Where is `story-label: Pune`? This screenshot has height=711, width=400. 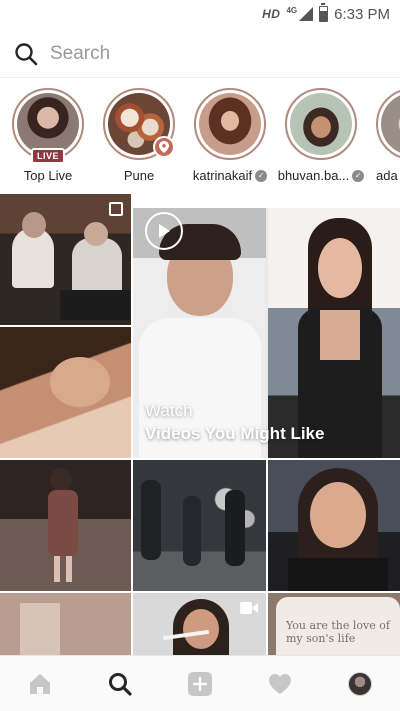
story-label: Pune is located at coordinates (139, 175).